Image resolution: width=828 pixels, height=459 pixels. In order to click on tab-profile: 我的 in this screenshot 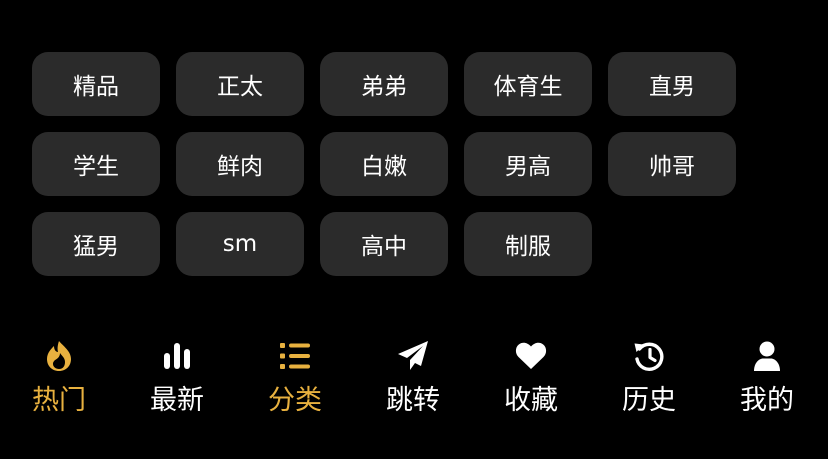, I will do `click(767, 382)`.